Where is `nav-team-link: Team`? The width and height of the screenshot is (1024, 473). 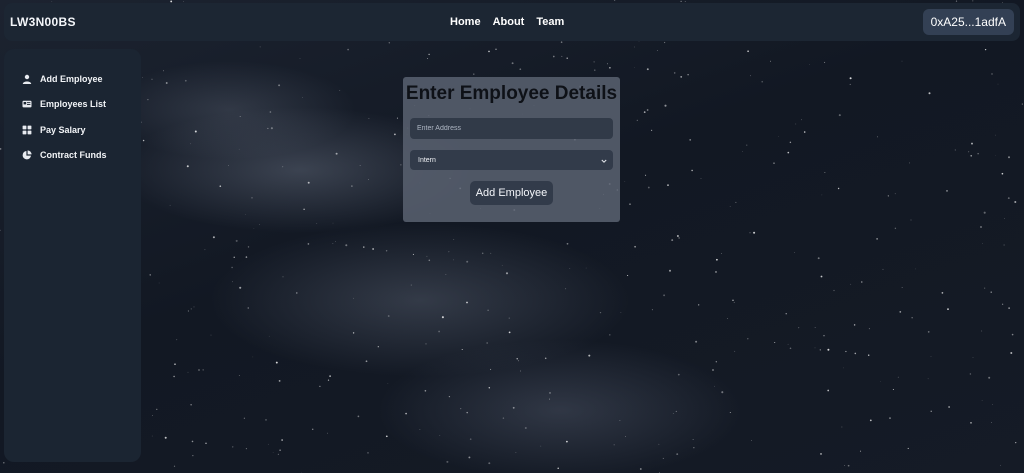 nav-team-link: Team is located at coordinates (550, 22).